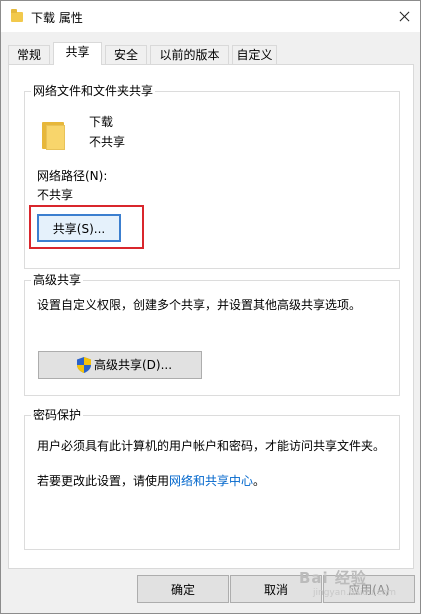 The image size is (421, 614). I want to click on baidu-watermark-url: jingyan.baidu.com, so click(355, 593).